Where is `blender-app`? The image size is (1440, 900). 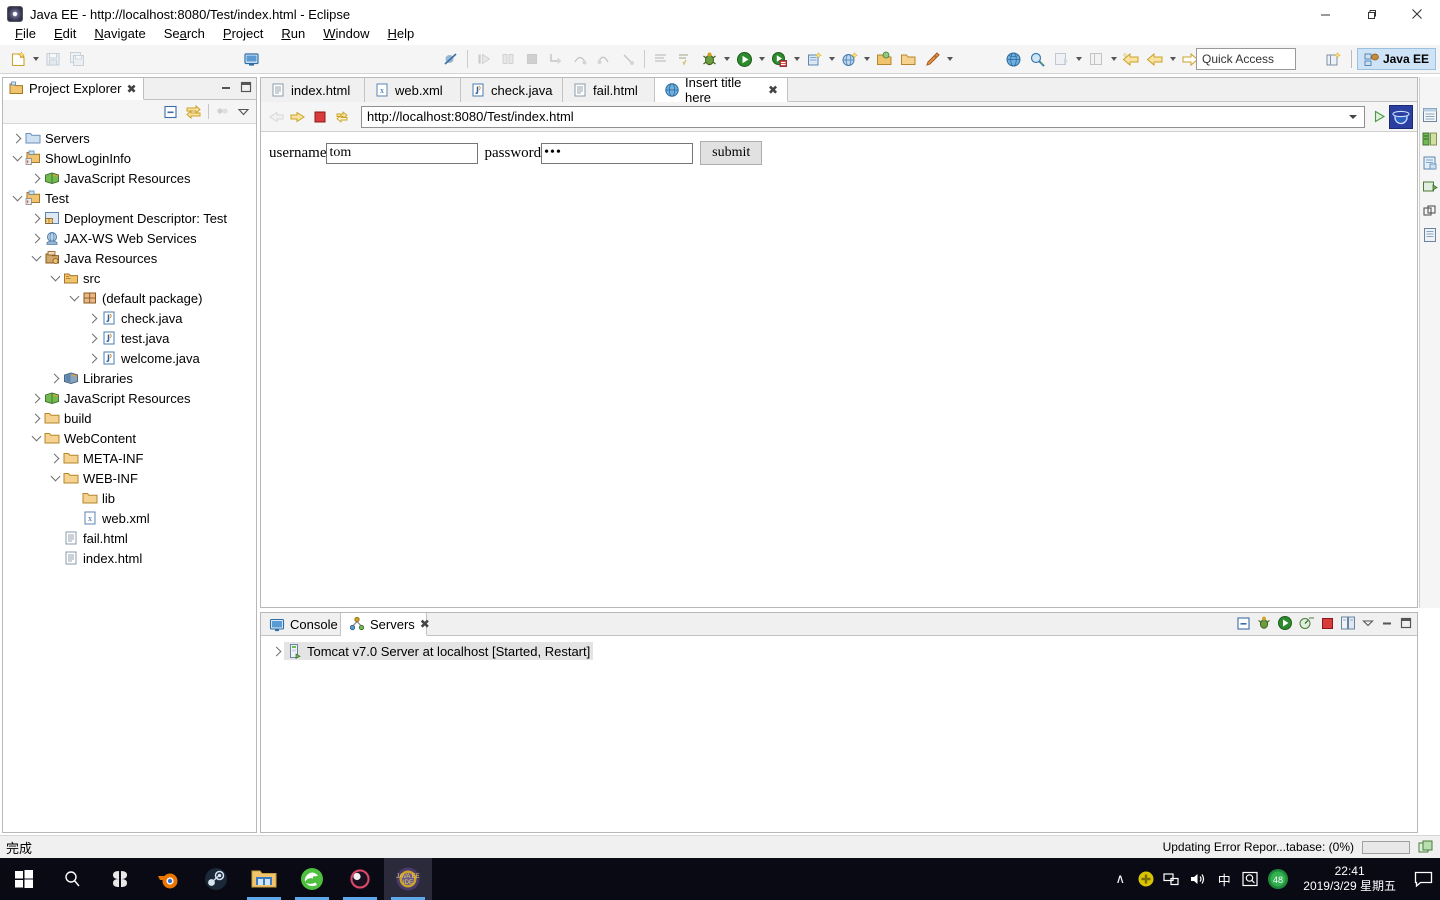 blender-app is located at coordinates (168, 879).